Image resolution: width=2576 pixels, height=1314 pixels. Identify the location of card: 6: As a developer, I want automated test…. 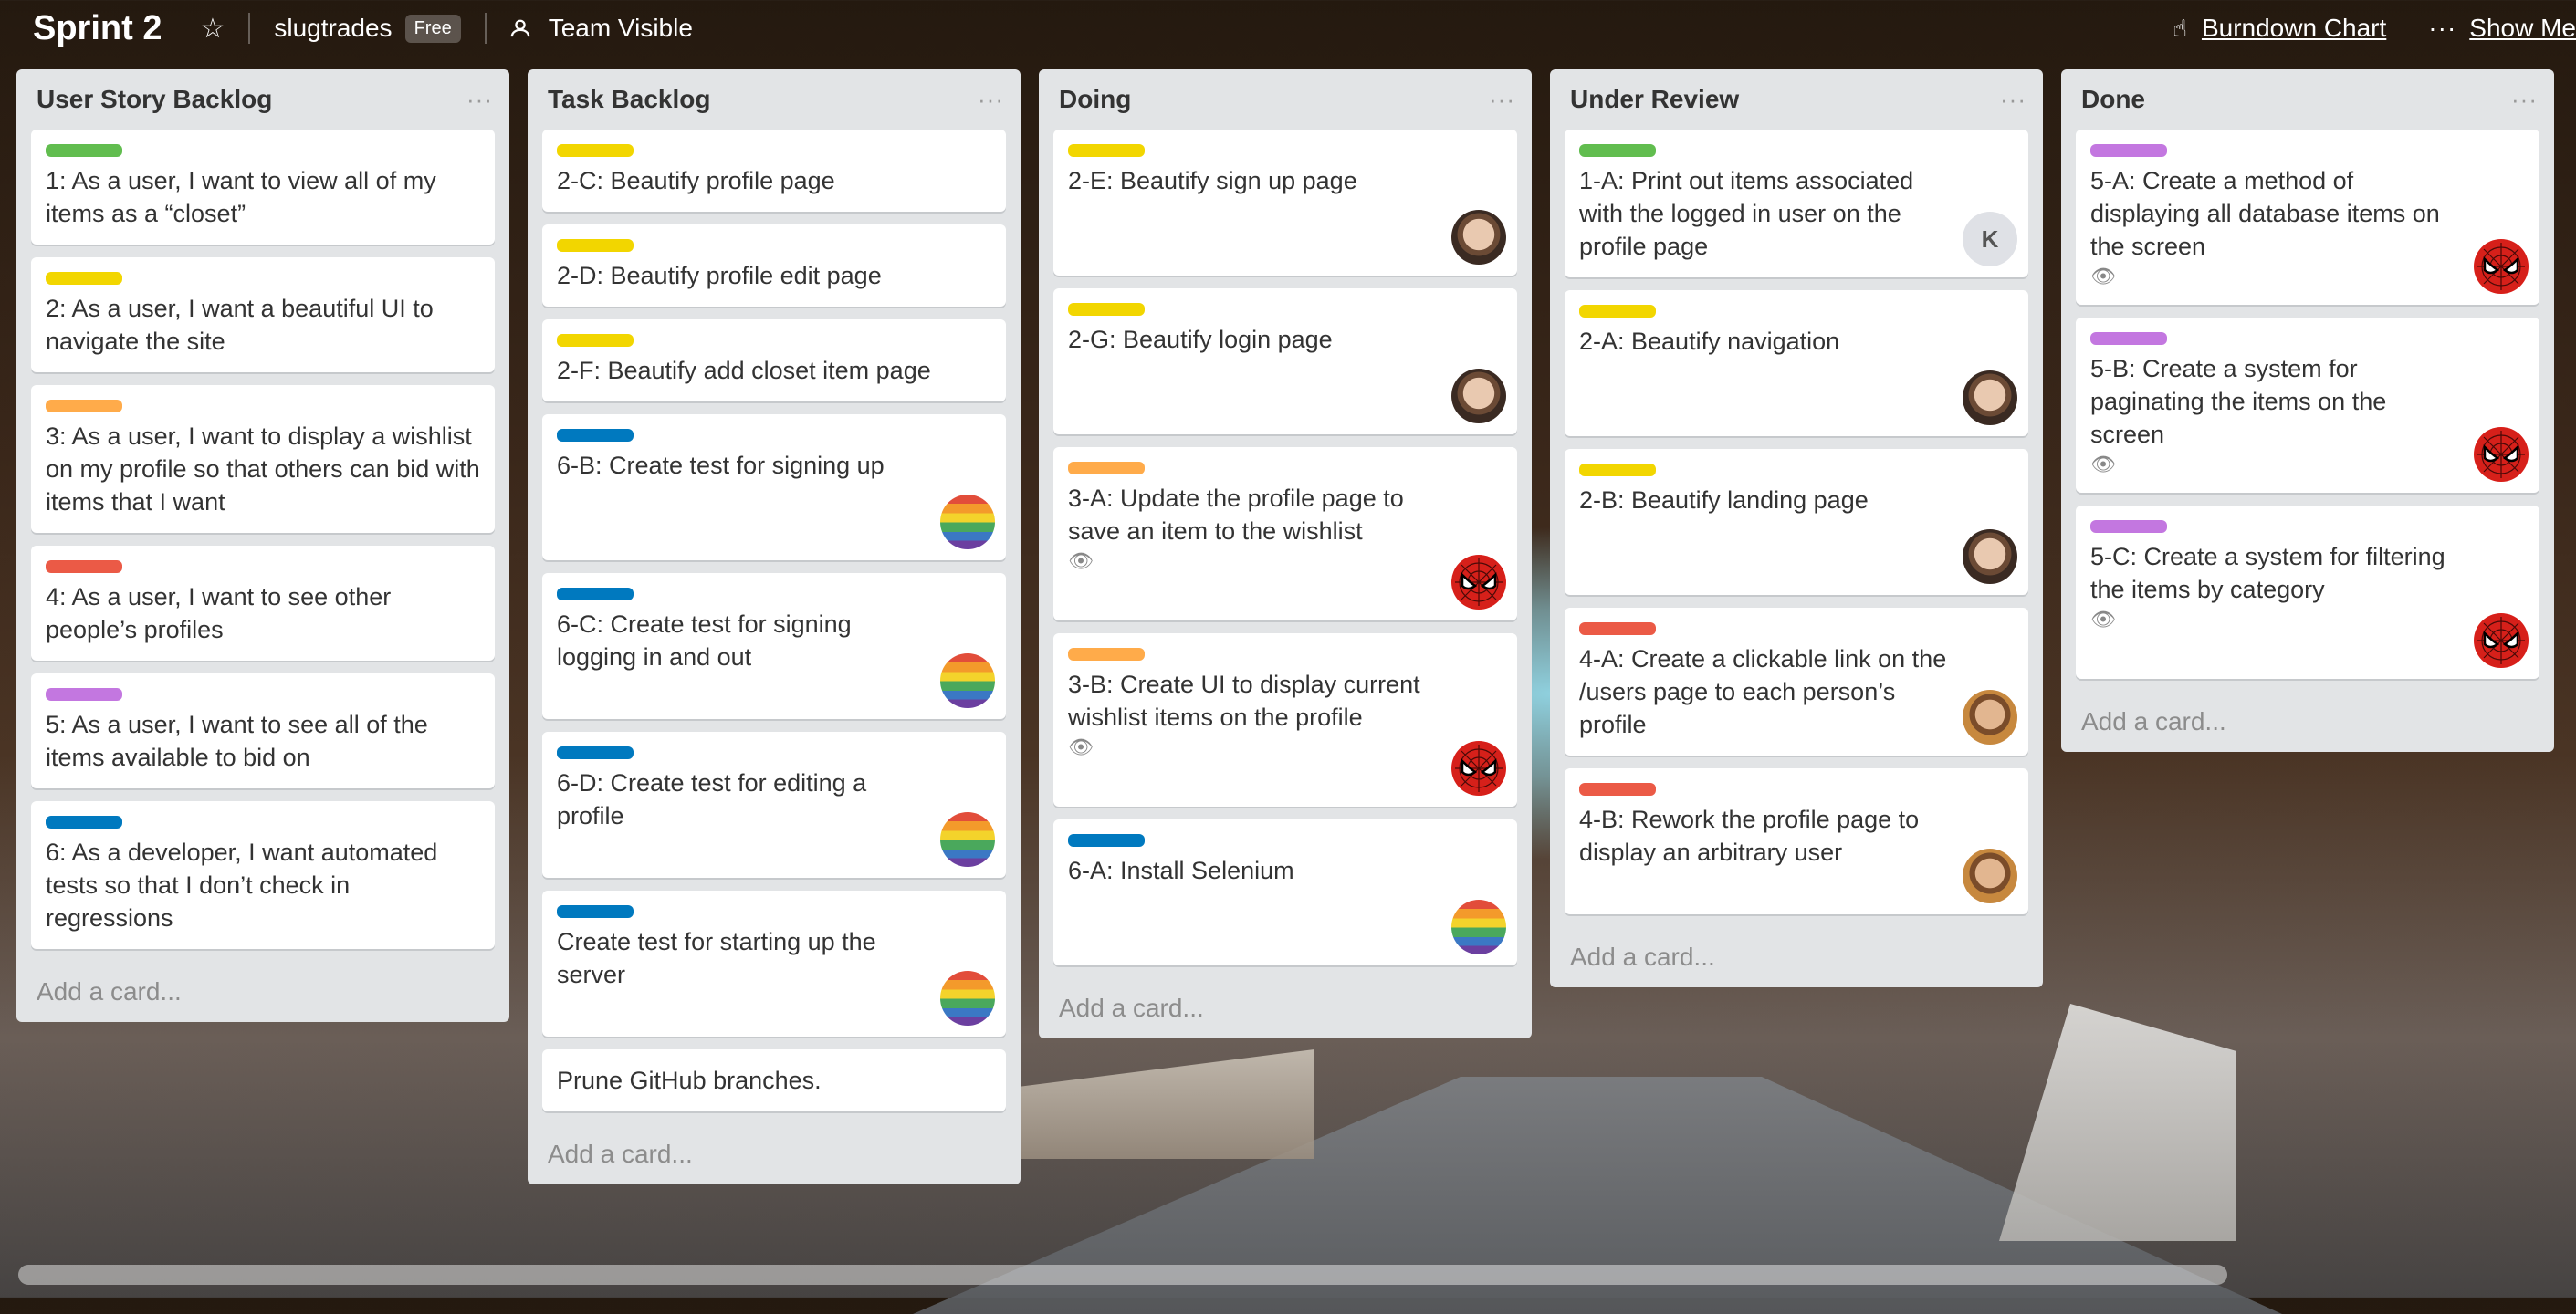
(263, 875).